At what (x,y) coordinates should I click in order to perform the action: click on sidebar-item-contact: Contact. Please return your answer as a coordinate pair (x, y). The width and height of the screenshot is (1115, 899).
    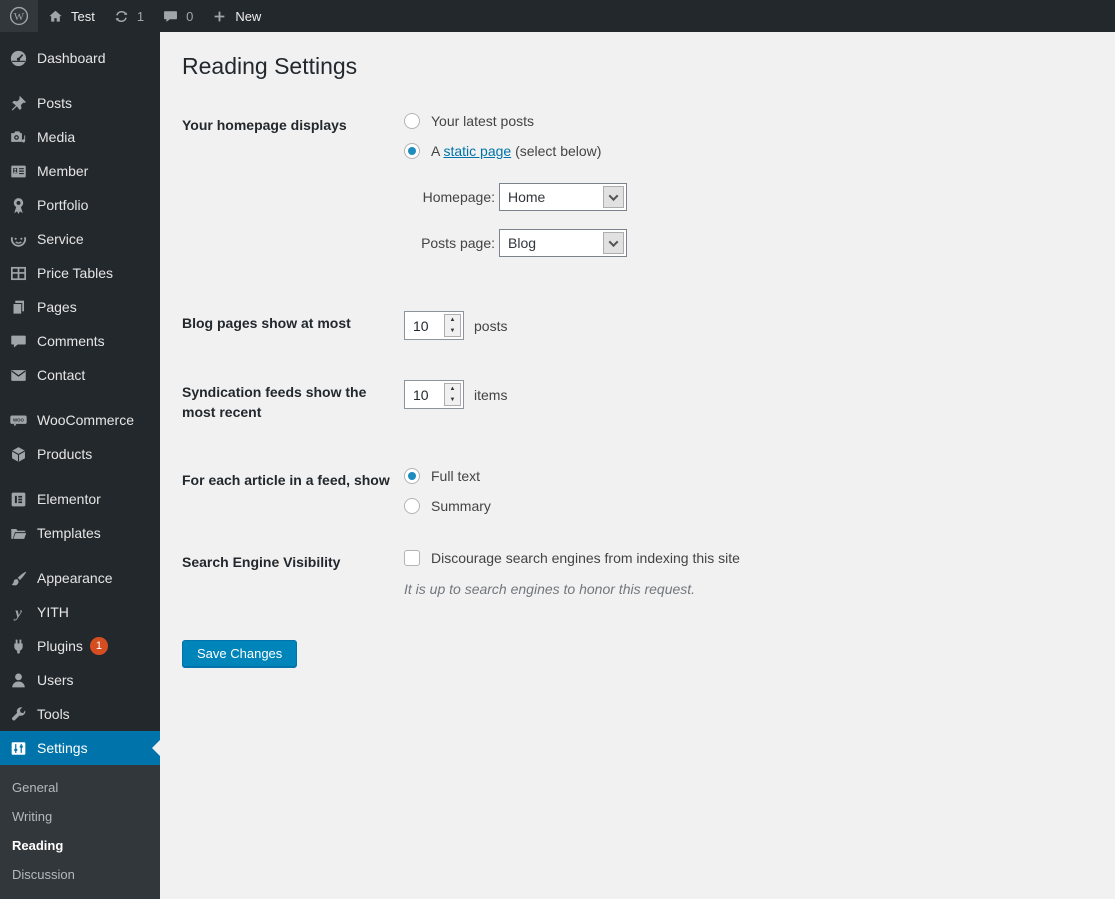
    Looking at the image, I should click on (80, 375).